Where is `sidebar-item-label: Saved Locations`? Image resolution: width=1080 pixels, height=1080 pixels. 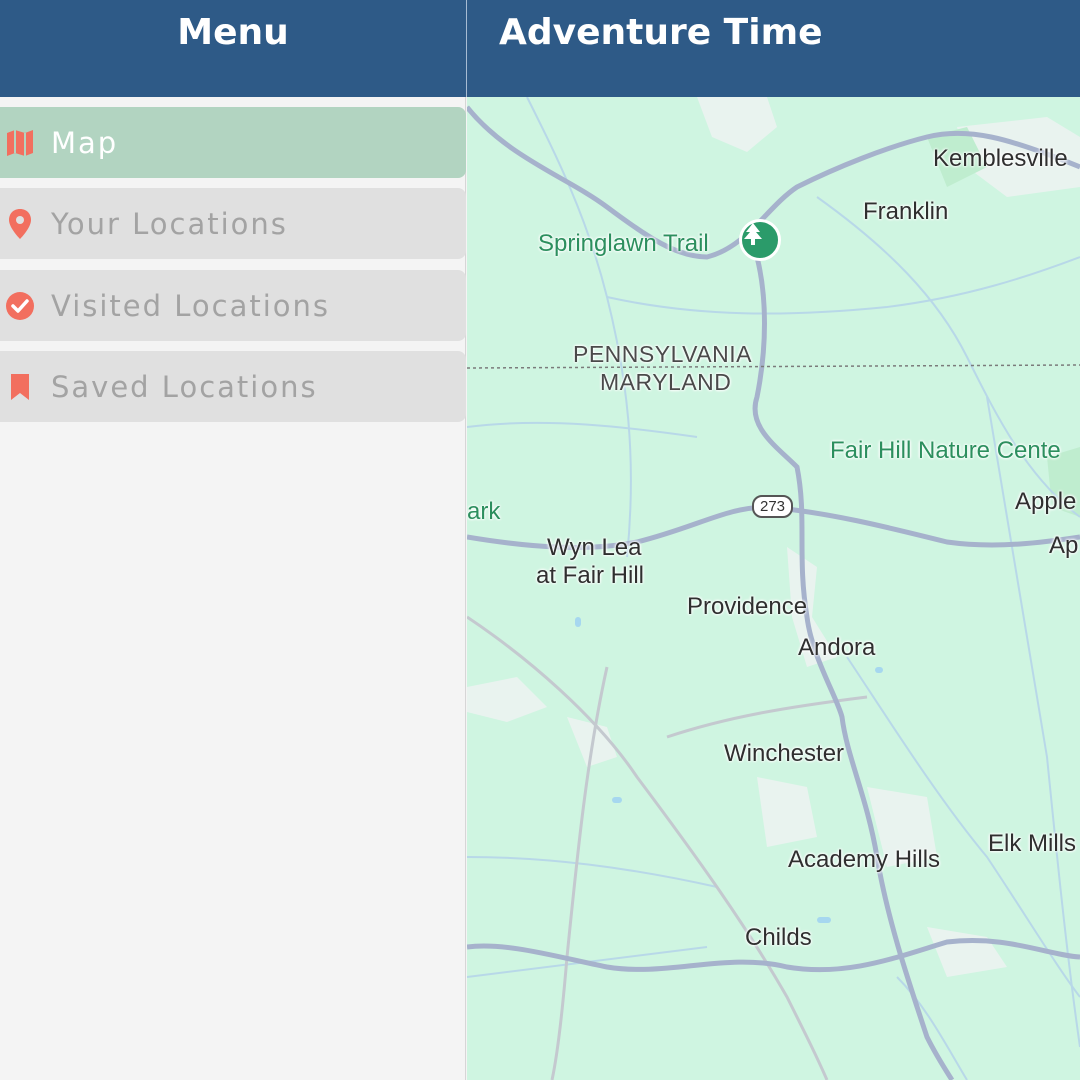 sidebar-item-label: Saved Locations is located at coordinates (184, 386).